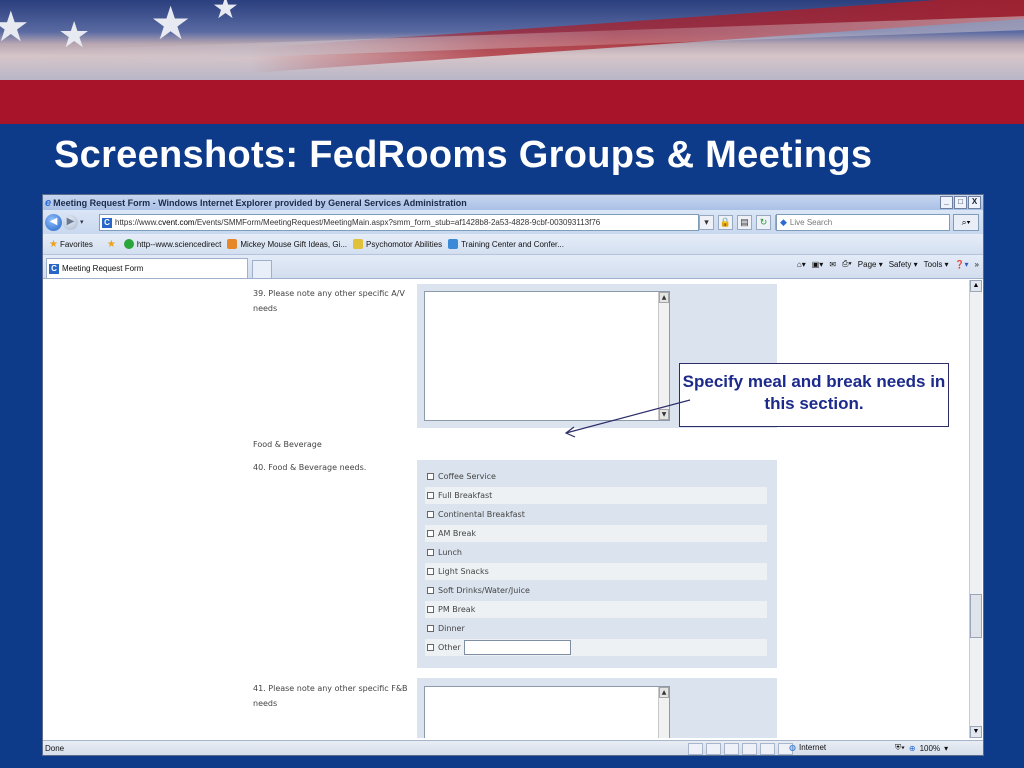  I want to click on option-label: Coffee Service, so click(467, 476).